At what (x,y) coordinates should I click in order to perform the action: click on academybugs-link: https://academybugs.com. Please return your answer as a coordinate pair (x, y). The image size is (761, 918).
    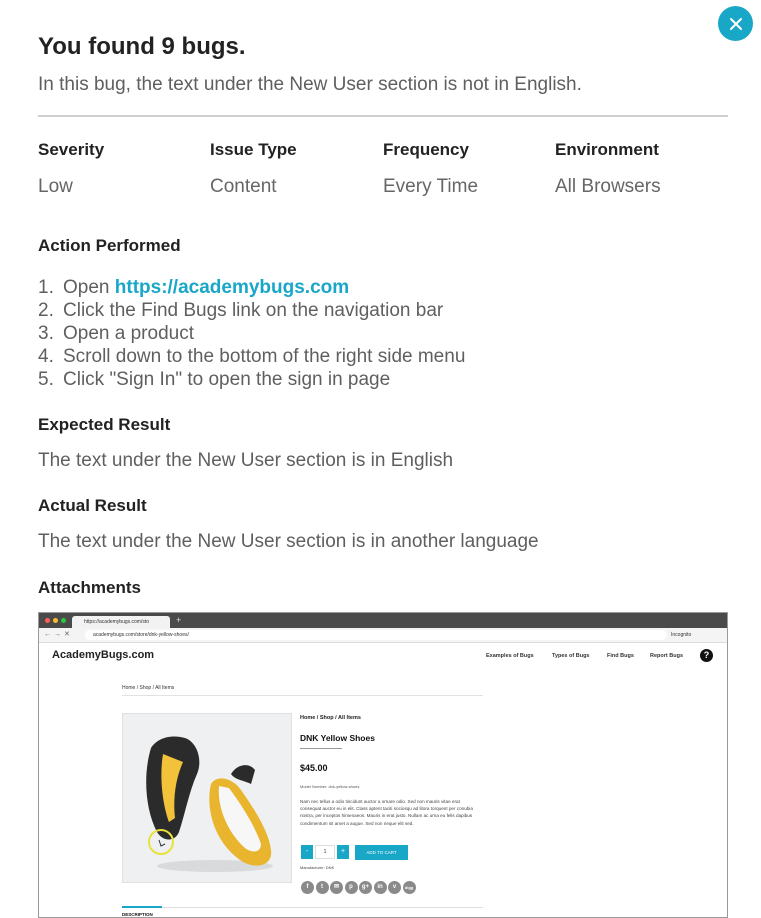
    Looking at the image, I should click on (232, 287).